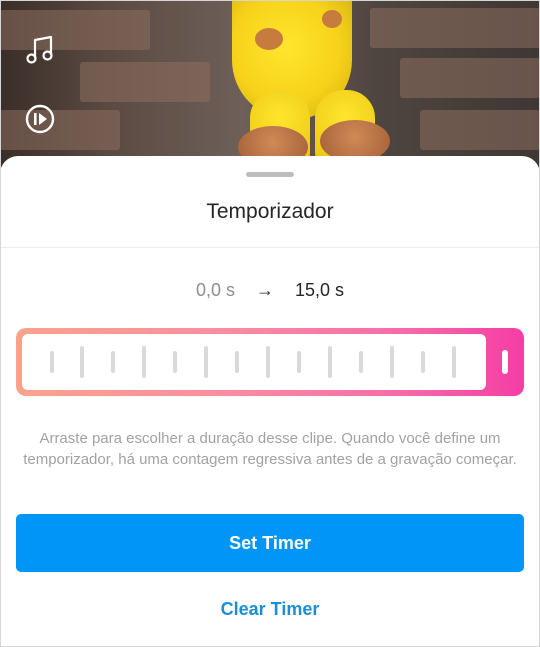 The width and height of the screenshot is (540, 647). What do you see at coordinates (270, 609) in the screenshot?
I see `clear-timer-button: Clear Timer` at bounding box center [270, 609].